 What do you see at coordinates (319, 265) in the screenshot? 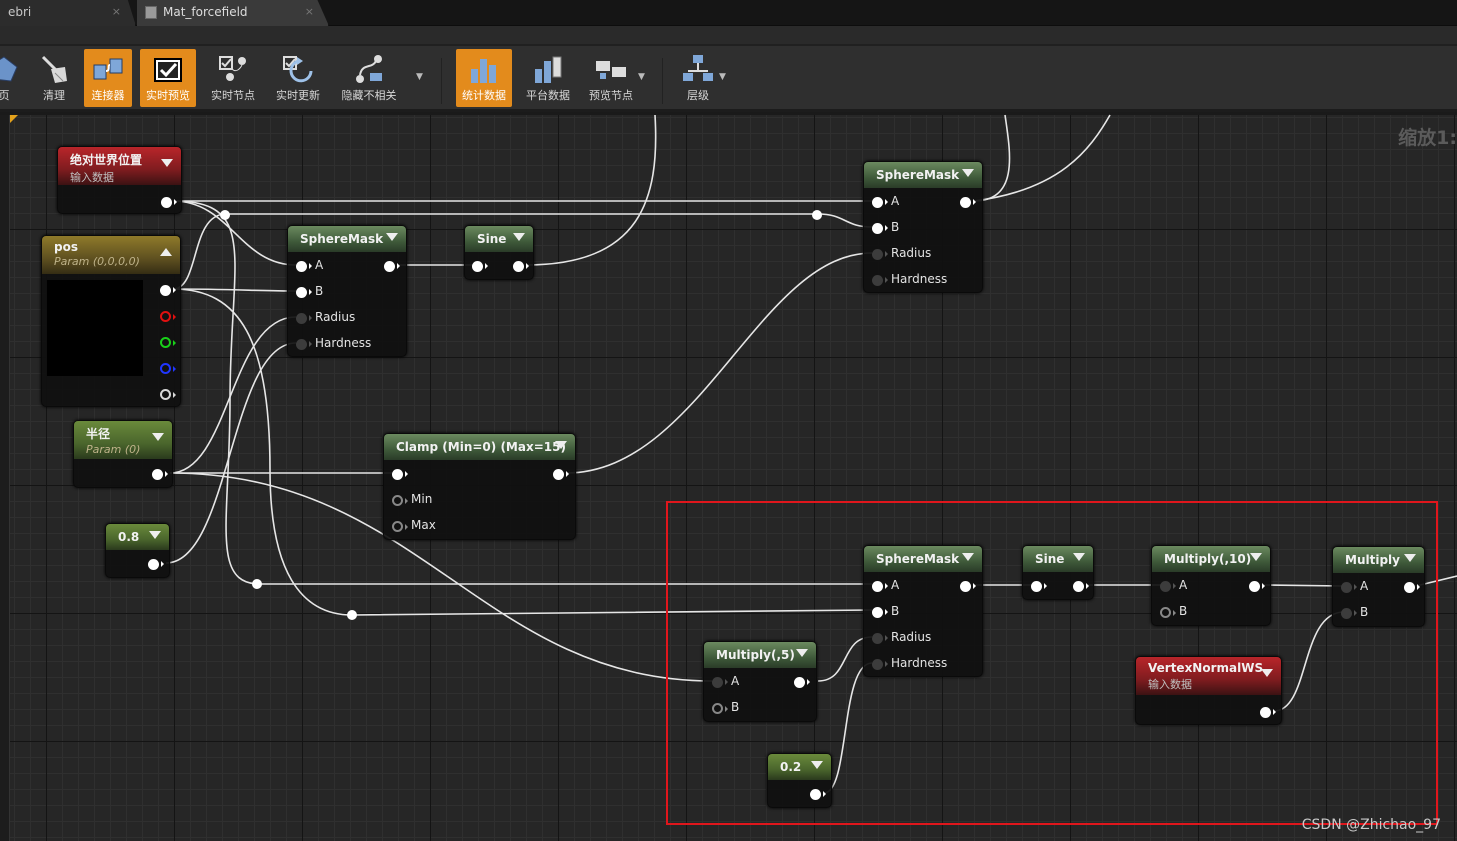
I see `pin-label: A` at bounding box center [319, 265].